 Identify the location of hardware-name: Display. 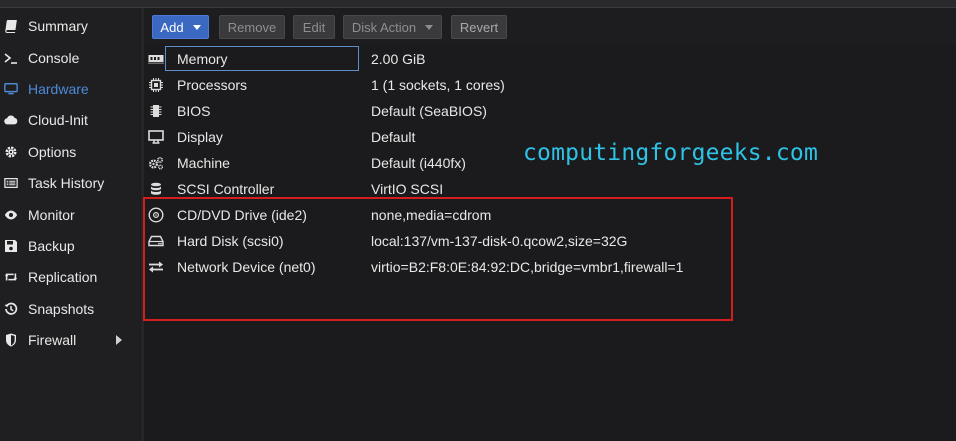
(200, 137).